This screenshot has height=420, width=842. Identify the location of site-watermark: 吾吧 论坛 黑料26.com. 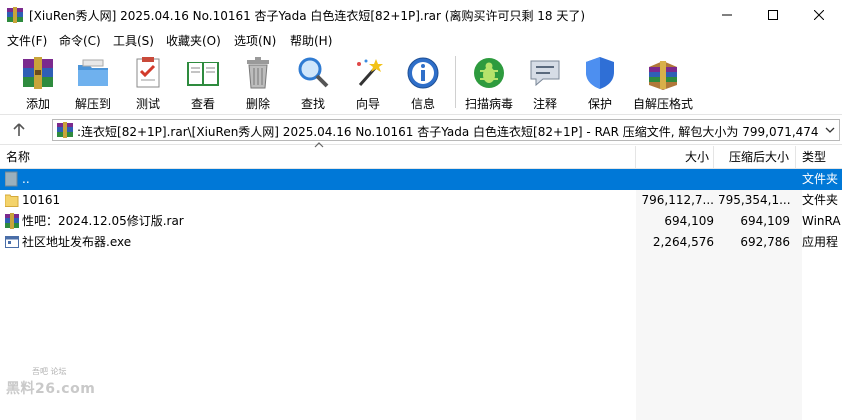
(51, 386).